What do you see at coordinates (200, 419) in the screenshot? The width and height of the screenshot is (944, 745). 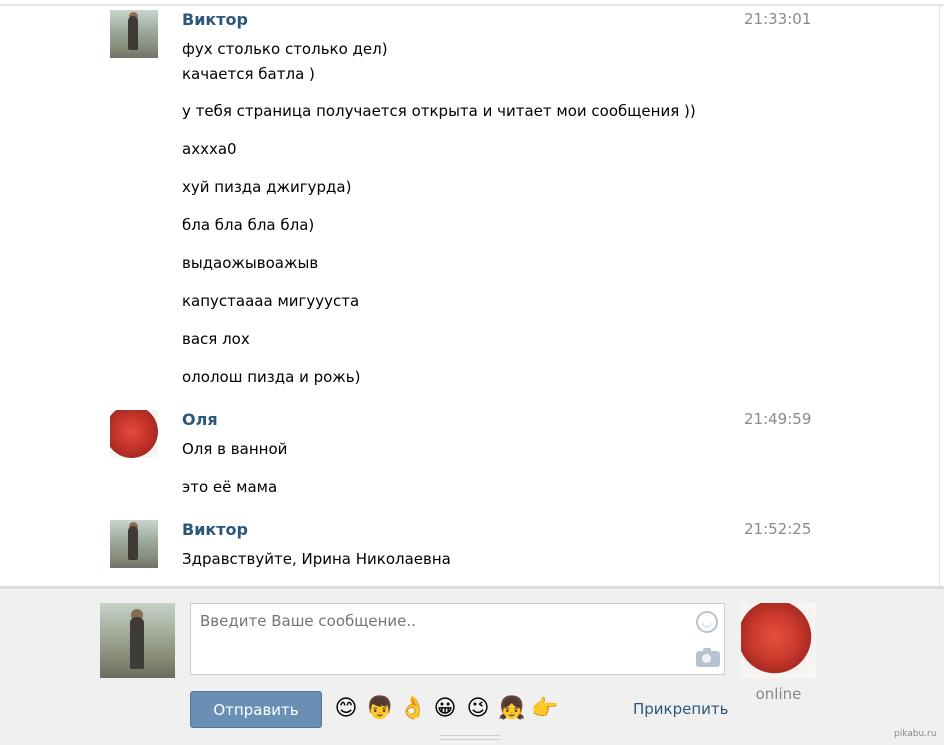 I see `message-author: Оля` at bounding box center [200, 419].